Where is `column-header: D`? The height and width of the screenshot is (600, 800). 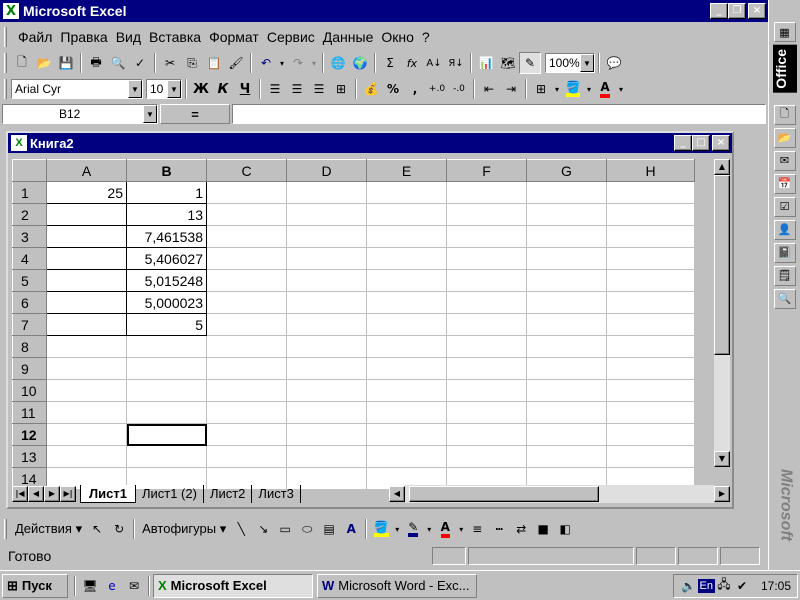 column-header: D is located at coordinates (326, 170).